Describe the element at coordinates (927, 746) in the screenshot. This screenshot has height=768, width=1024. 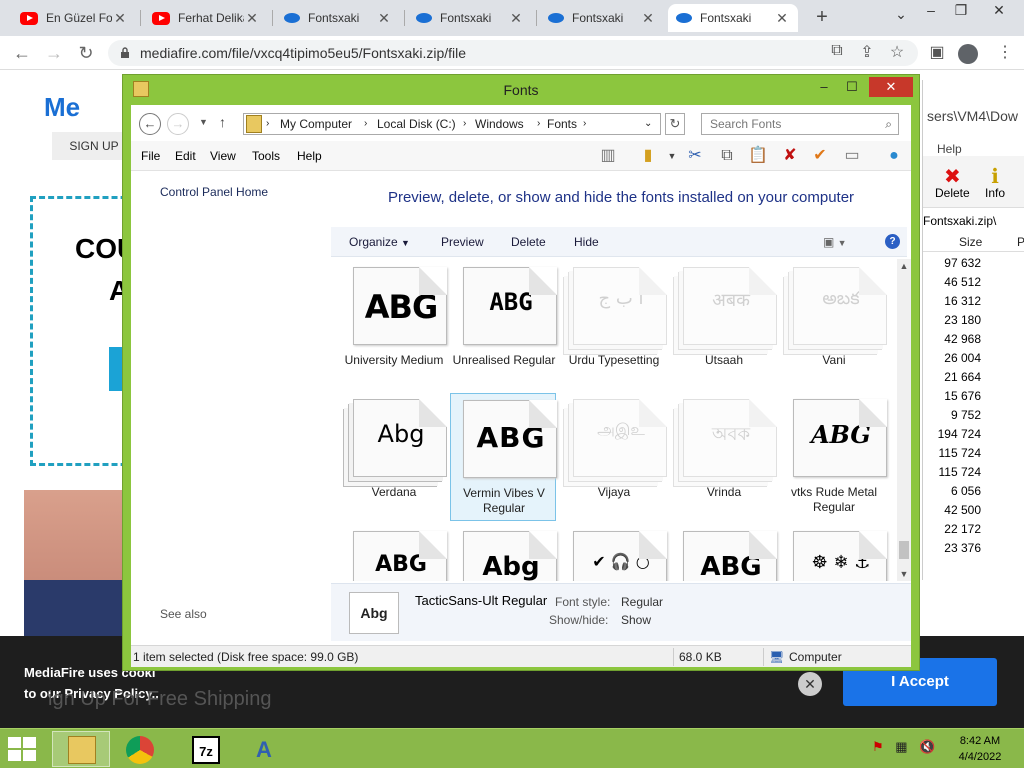
I see `volume-muted-icon: 🔇` at that location.